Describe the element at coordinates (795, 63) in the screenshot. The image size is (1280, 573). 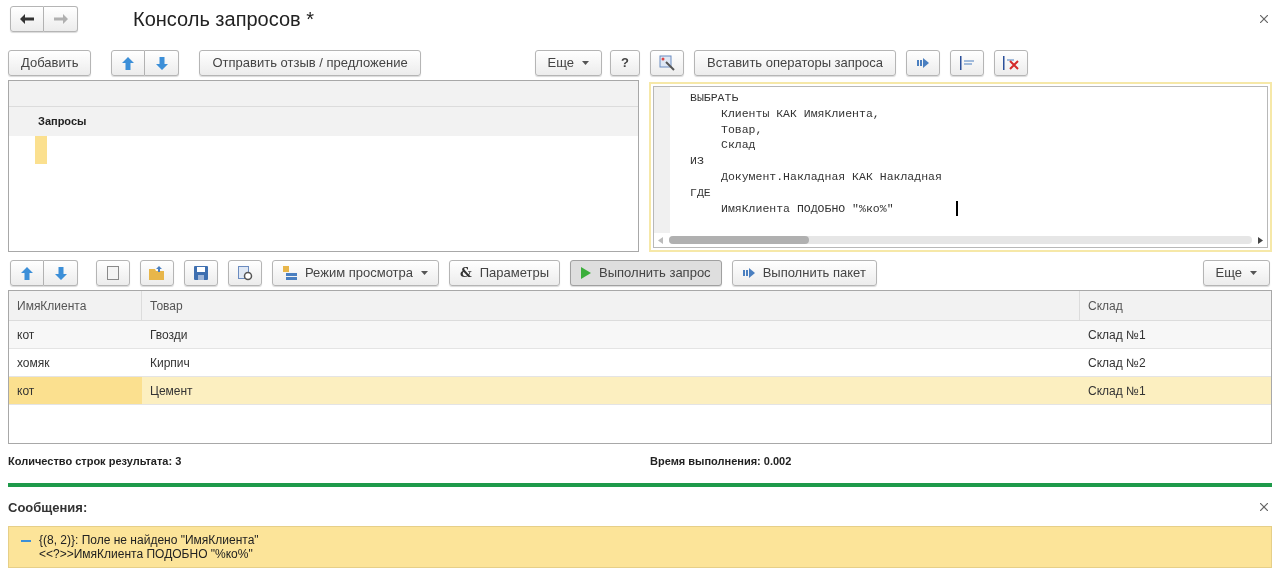
I see `insert-operators-button: Вставить операторы запроса` at that location.